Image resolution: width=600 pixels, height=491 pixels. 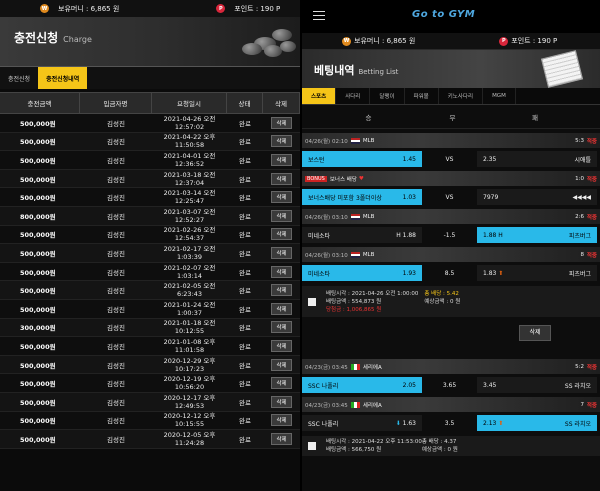 I want to click on table-row: 500,000원 김성진 2020-12-12 오후 10:15:55 완료 삭제, so click(x=150, y=421).